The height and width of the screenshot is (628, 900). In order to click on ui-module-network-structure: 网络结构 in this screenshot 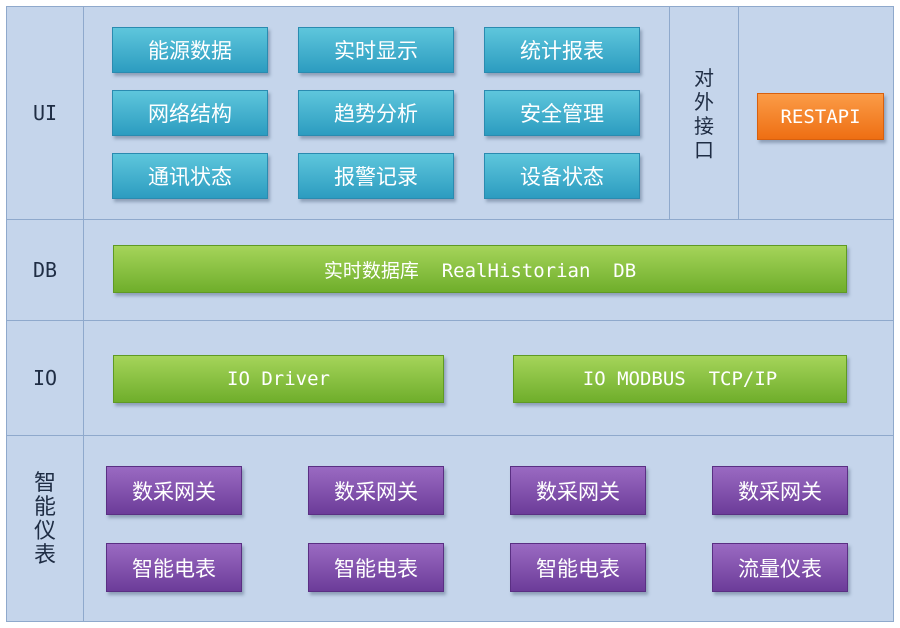, I will do `click(190, 113)`.